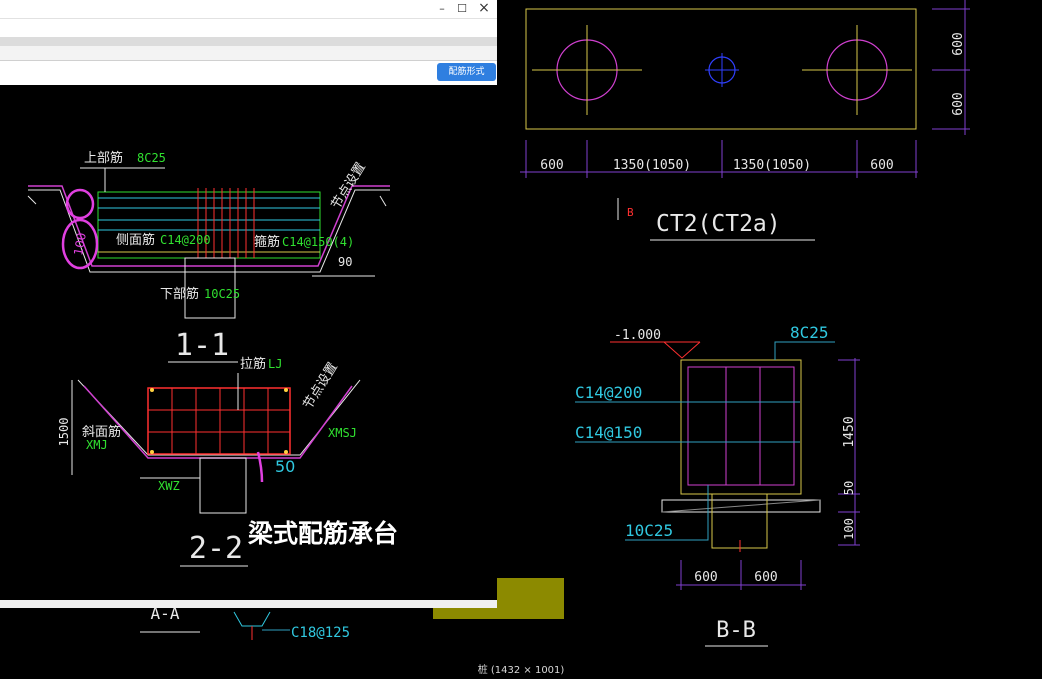 The width and height of the screenshot is (1042, 679). What do you see at coordinates (135, 240) in the screenshot?
I see `side-bar-label: 侧面筋` at bounding box center [135, 240].